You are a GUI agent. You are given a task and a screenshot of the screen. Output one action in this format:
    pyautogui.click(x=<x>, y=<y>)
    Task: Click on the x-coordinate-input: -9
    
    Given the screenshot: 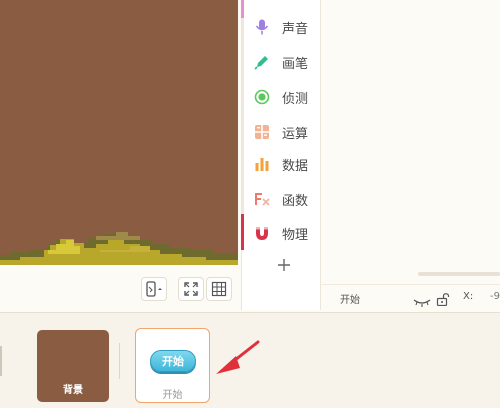 What is the action you would take?
    pyautogui.click(x=495, y=296)
    